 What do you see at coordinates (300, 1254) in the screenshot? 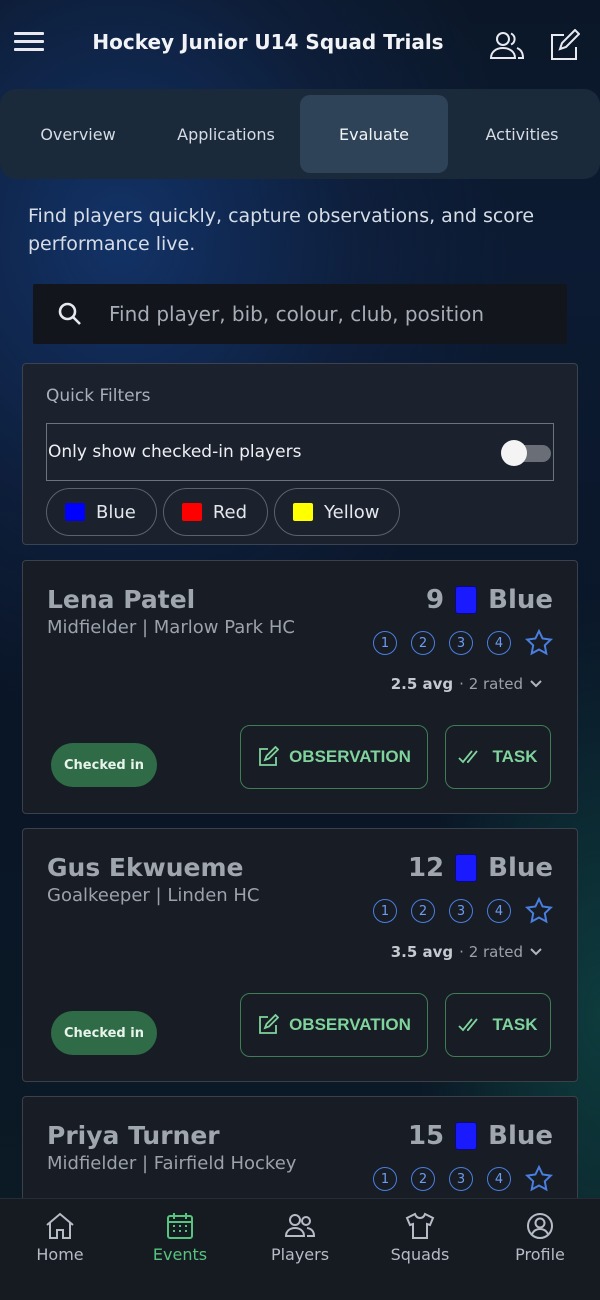
I see `nav-label: Players` at bounding box center [300, 1254].